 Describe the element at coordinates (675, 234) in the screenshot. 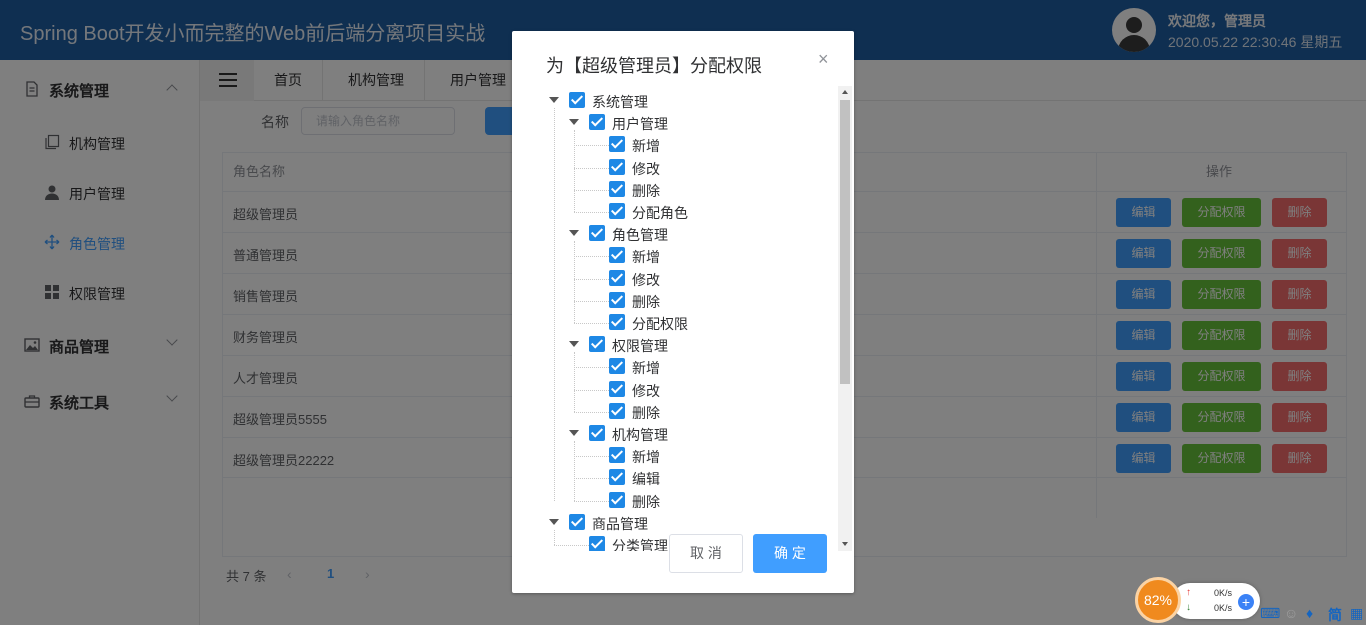

I see `tree-node: 角色管理` at that location.